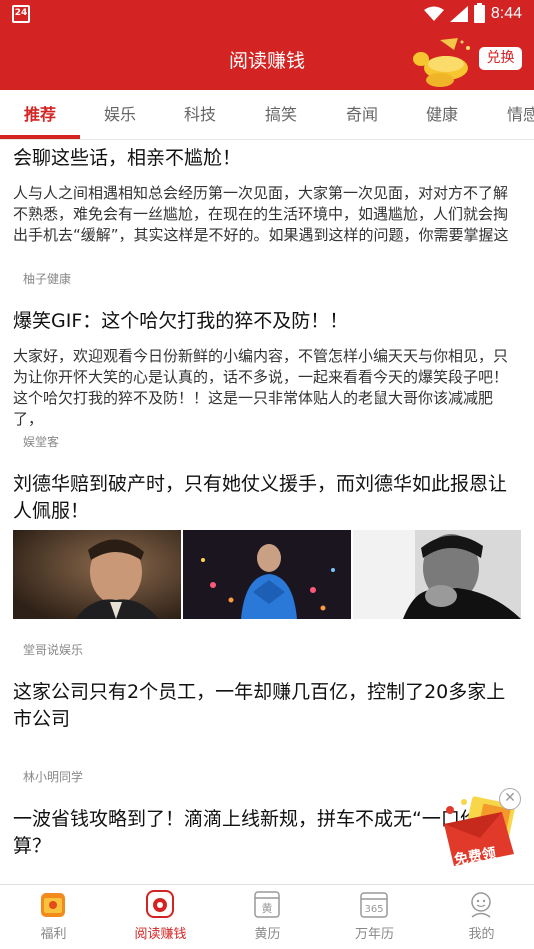 This screenshot has height=949, width=534. What do you see at coordinates (267, 14) in the screenshot?
I see `status-bar: 24 8:44` at bounding box center [267, 14].